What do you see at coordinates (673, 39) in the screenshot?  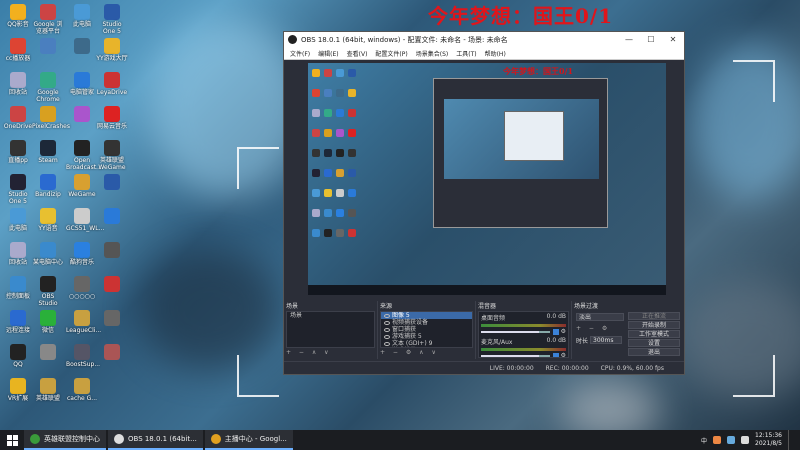 I see `close-button: ✕` at bounding box center [673, 39].